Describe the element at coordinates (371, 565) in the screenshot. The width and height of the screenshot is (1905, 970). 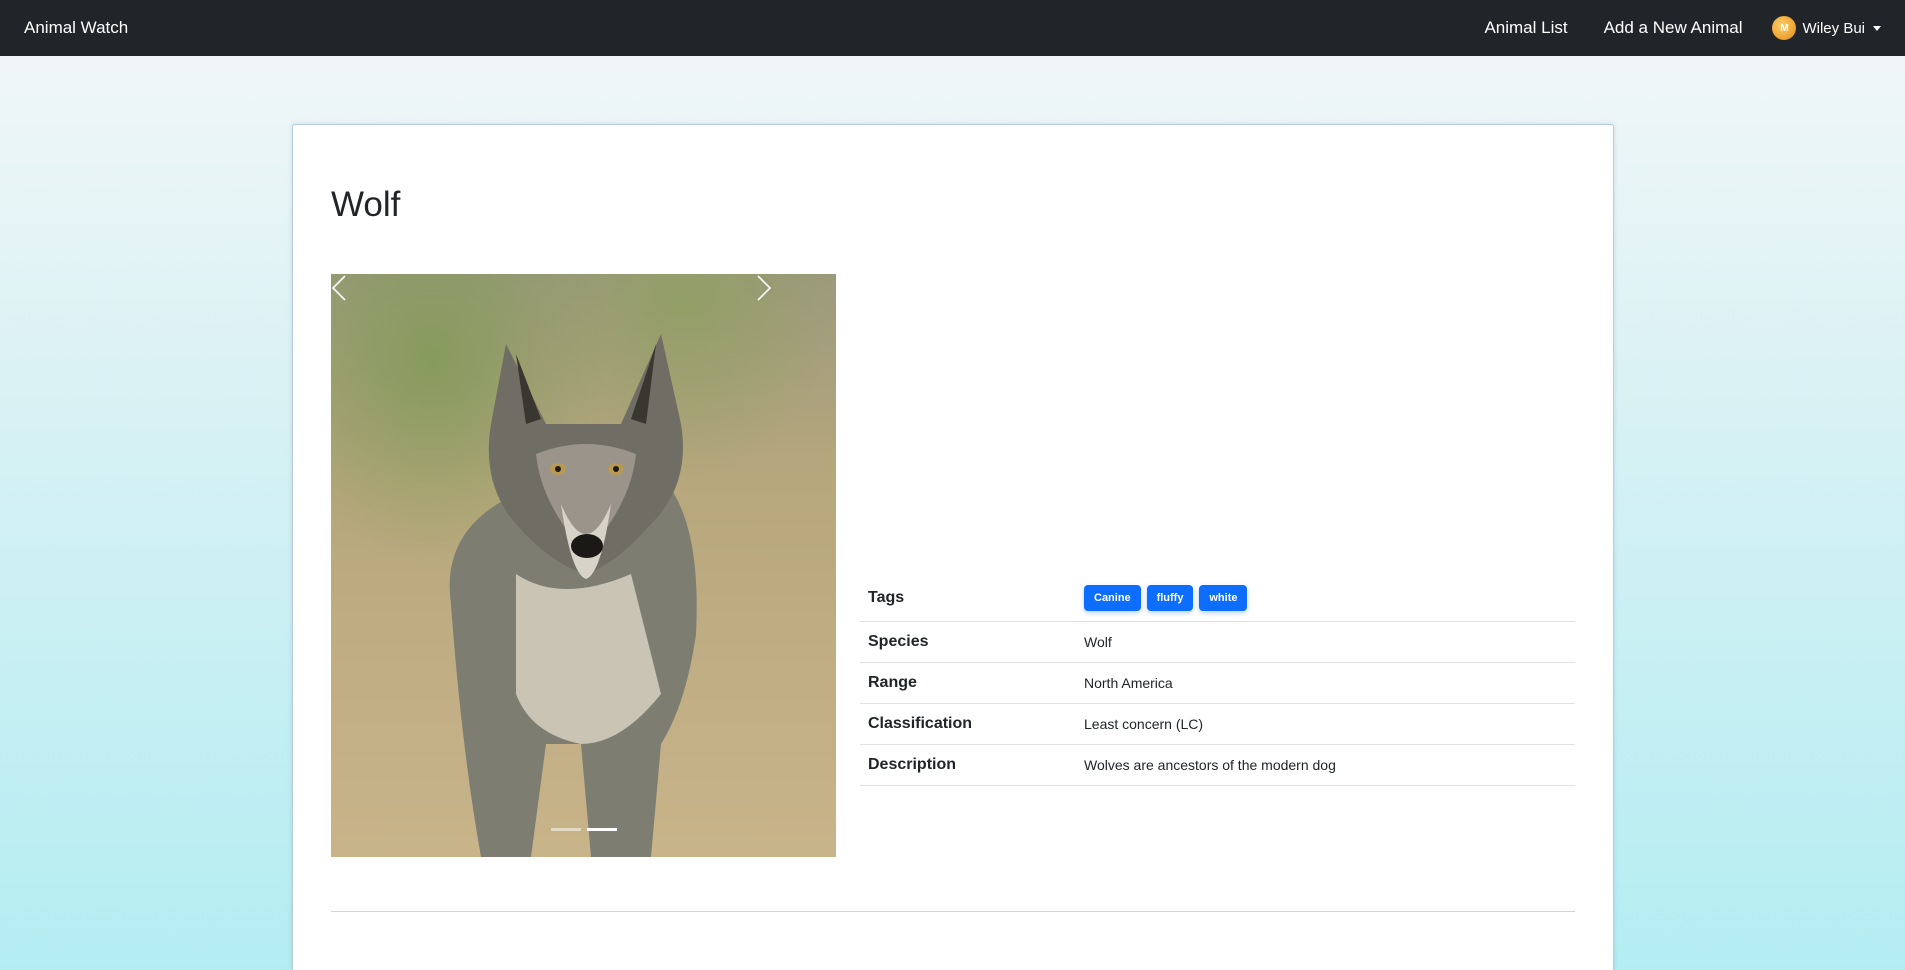
I see `carousel-prev-button` at that location.